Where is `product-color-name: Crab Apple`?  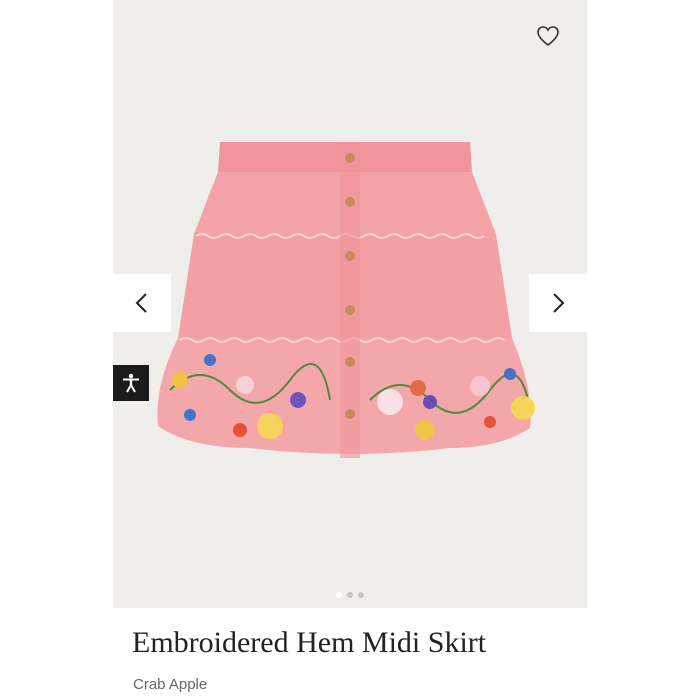
product-color-name: Crab Apple is located at coordinates (170, 684).